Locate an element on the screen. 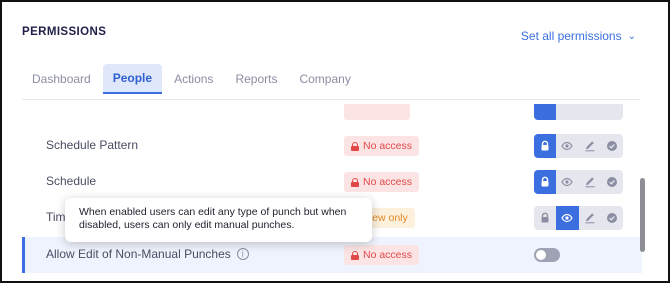  permission-row-label: Schedule is located at coordinates (71, 181).